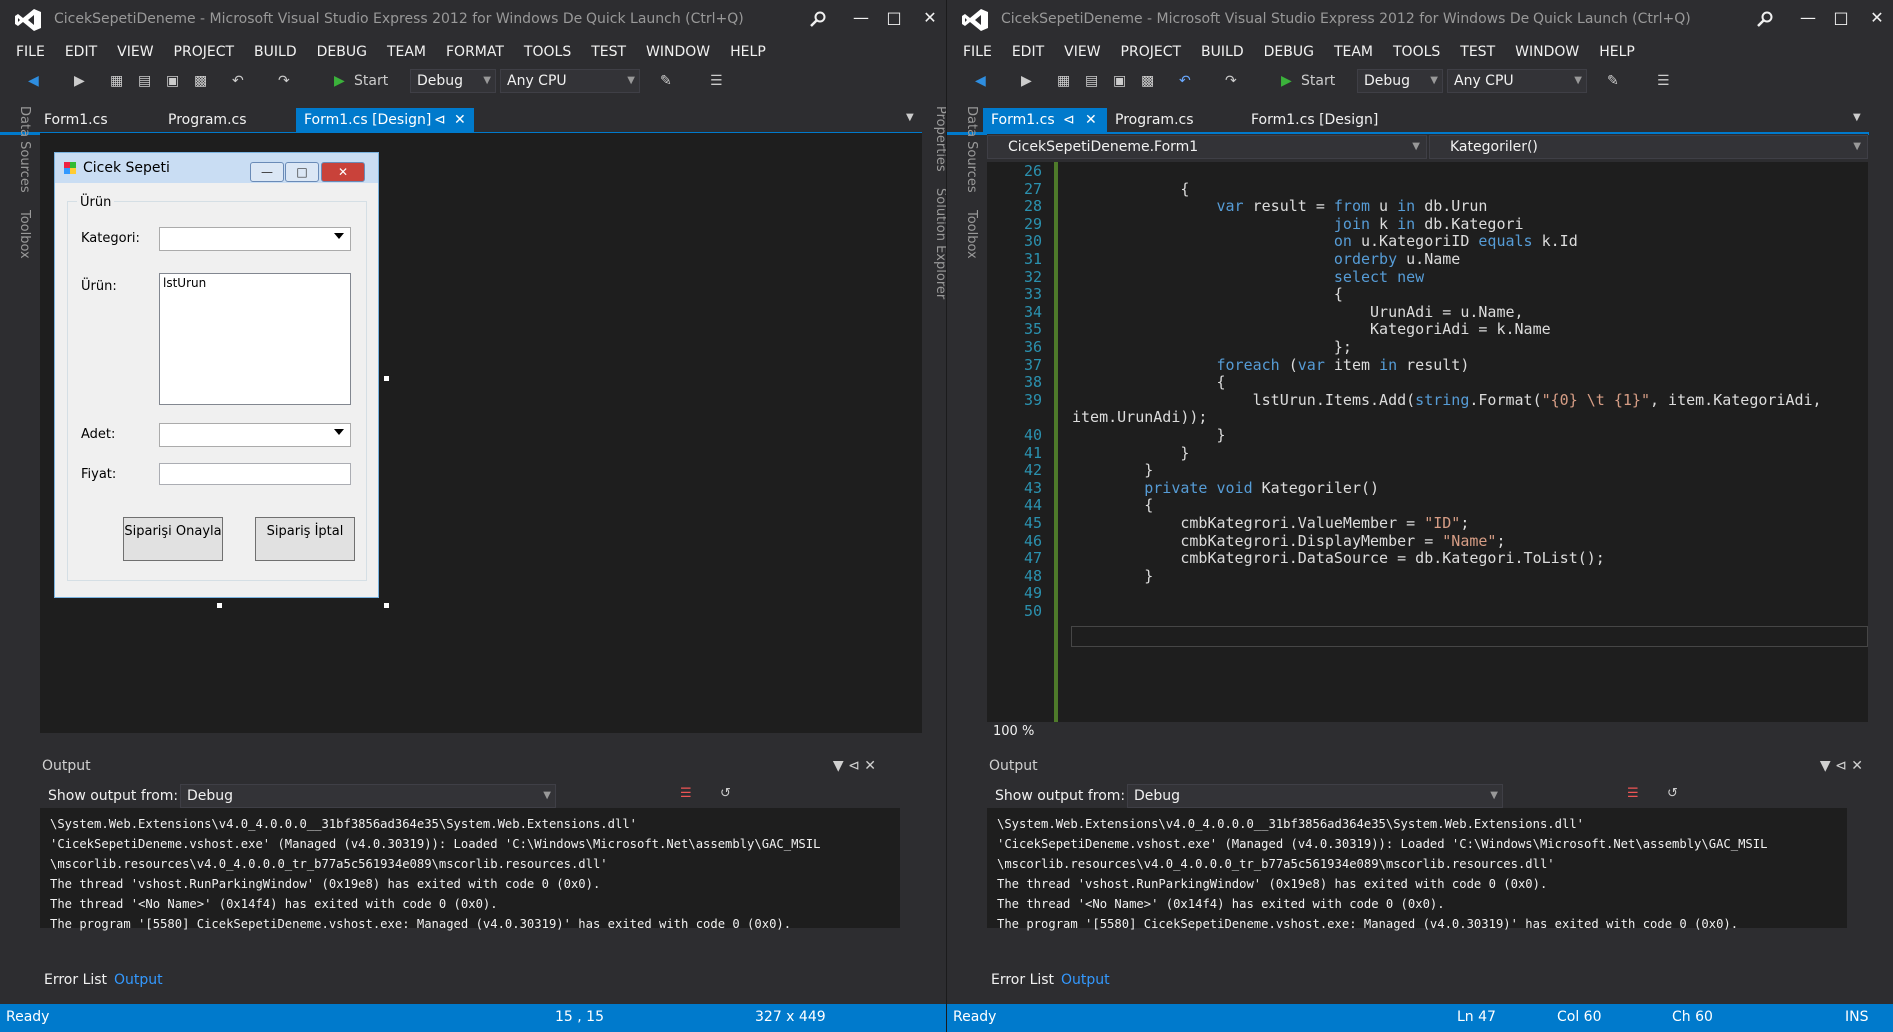 Image resolution: width=1893 pixels, height=1032 pixels. What do you see at coordinates (386, 378) in the screenshot?
I see `resize-handle-right` at bounding box center [386, 378].